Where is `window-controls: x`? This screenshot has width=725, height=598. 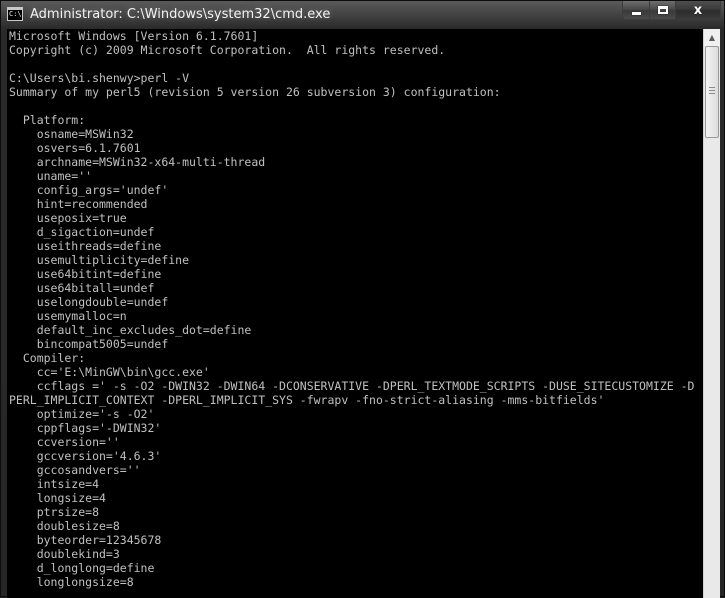
window-controls: x is located at coordinates (671, 11).